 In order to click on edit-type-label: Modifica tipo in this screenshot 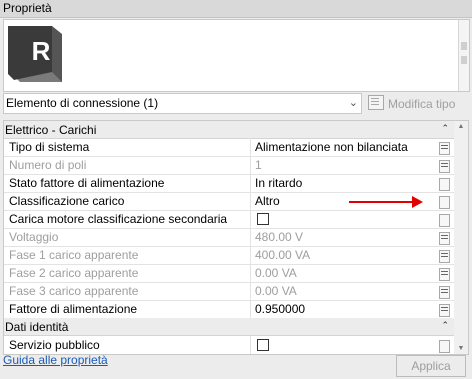, I will do `click(422, 104)`.